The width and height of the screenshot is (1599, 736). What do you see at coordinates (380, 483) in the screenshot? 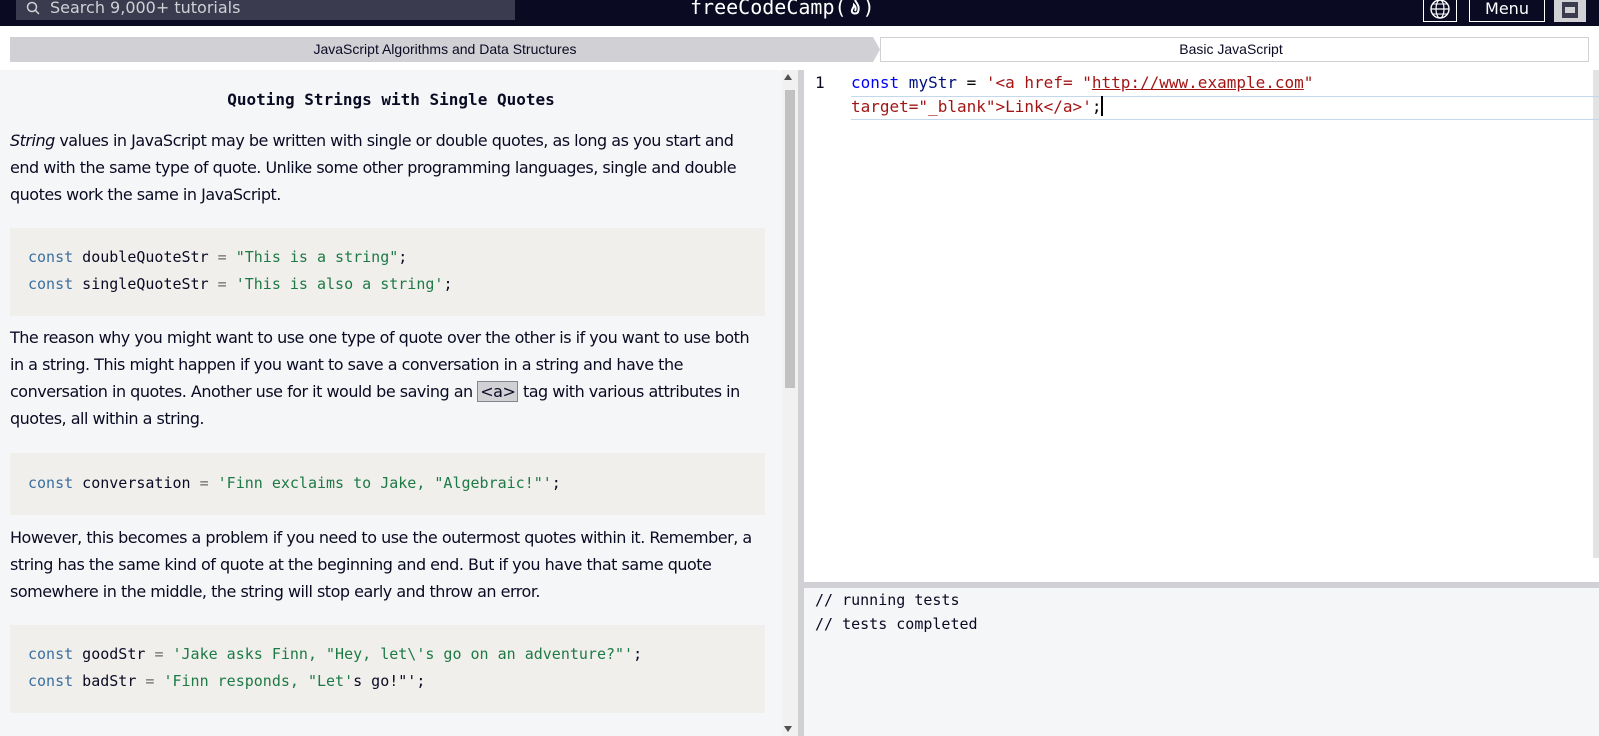
I see `code-string: 'Finn exclaims to Jake, "Algebraic!"'` at bounding box center [380, 483].